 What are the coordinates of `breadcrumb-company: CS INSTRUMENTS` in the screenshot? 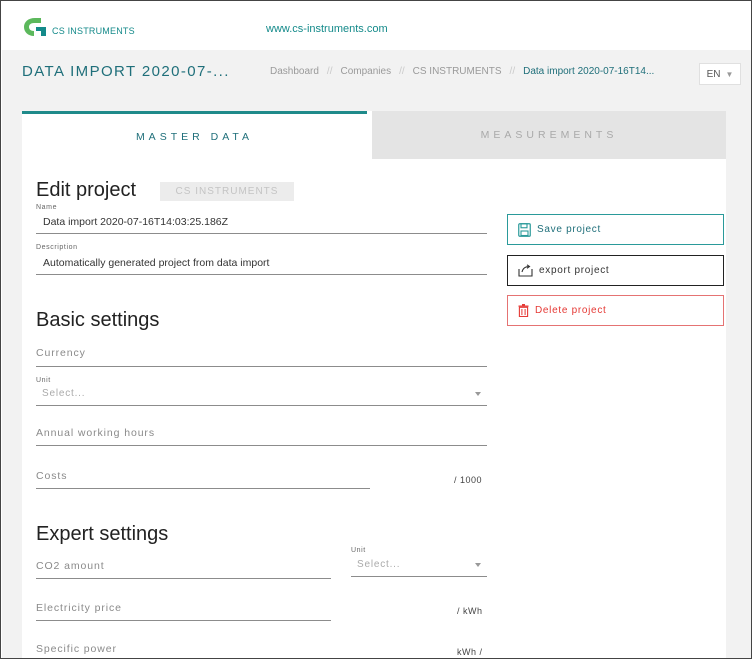 It's located at (457, 71).